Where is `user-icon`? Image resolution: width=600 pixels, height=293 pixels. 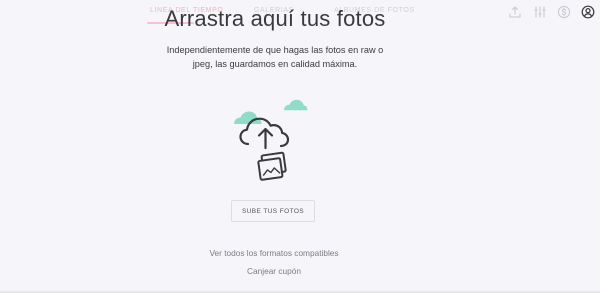
user-icon is located at coordinates (587, 11).